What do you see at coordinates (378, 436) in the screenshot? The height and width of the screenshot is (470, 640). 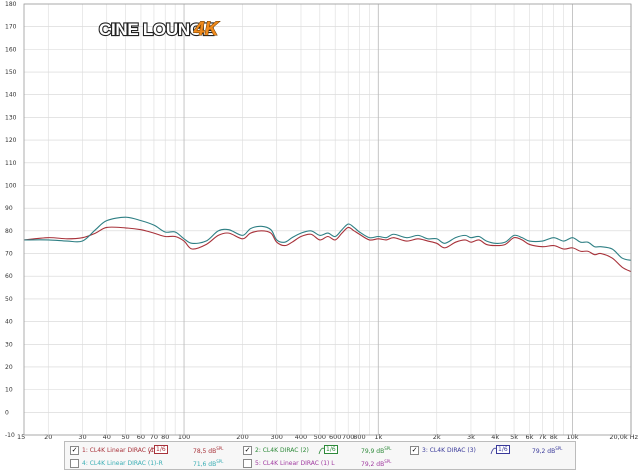 I see `x-tick-label: 1k` at bounding box center [378, 436].